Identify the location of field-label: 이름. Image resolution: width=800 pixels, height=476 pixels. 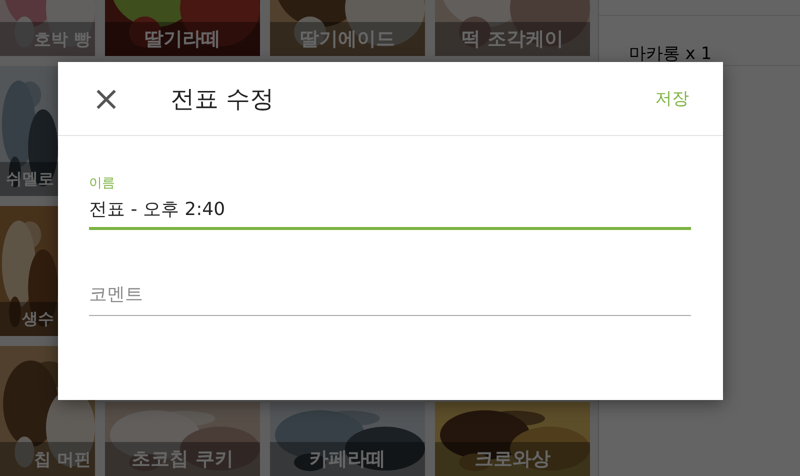
(102, 183).